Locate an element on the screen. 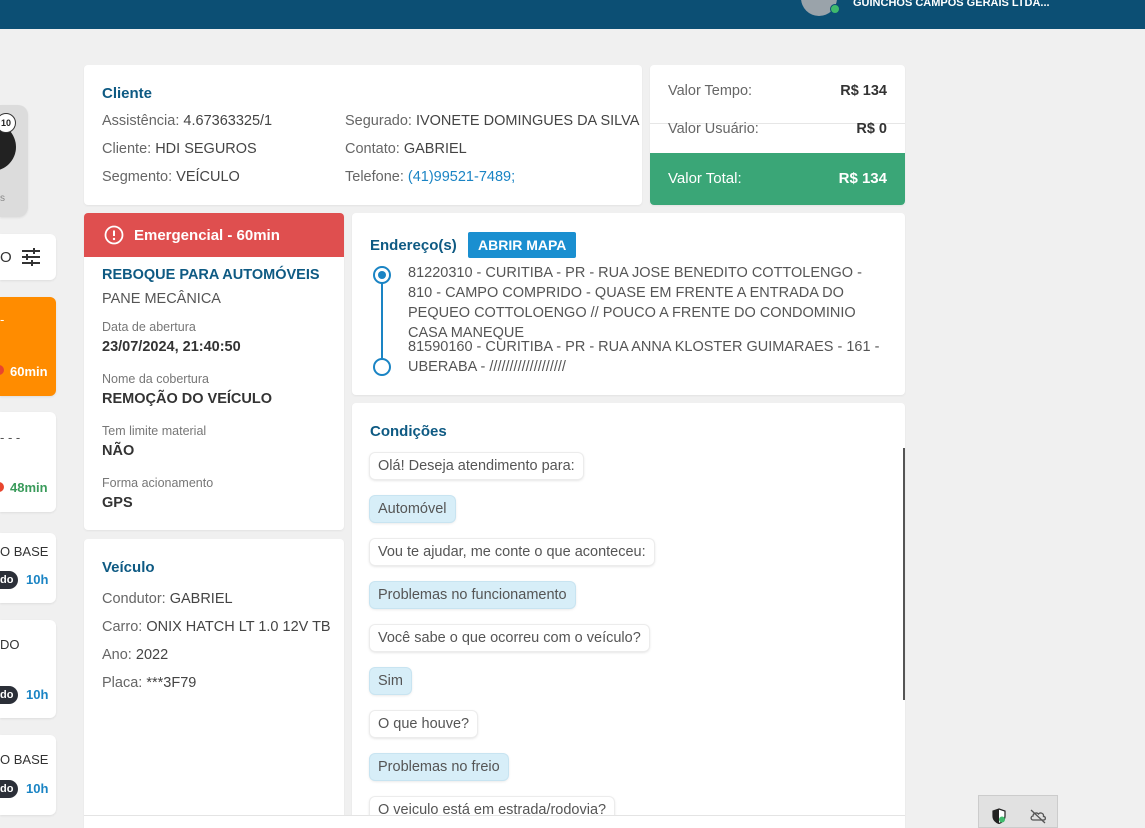  assistance-row: Assistência: 4.67363325/1 is located at coordinates (187, 121).